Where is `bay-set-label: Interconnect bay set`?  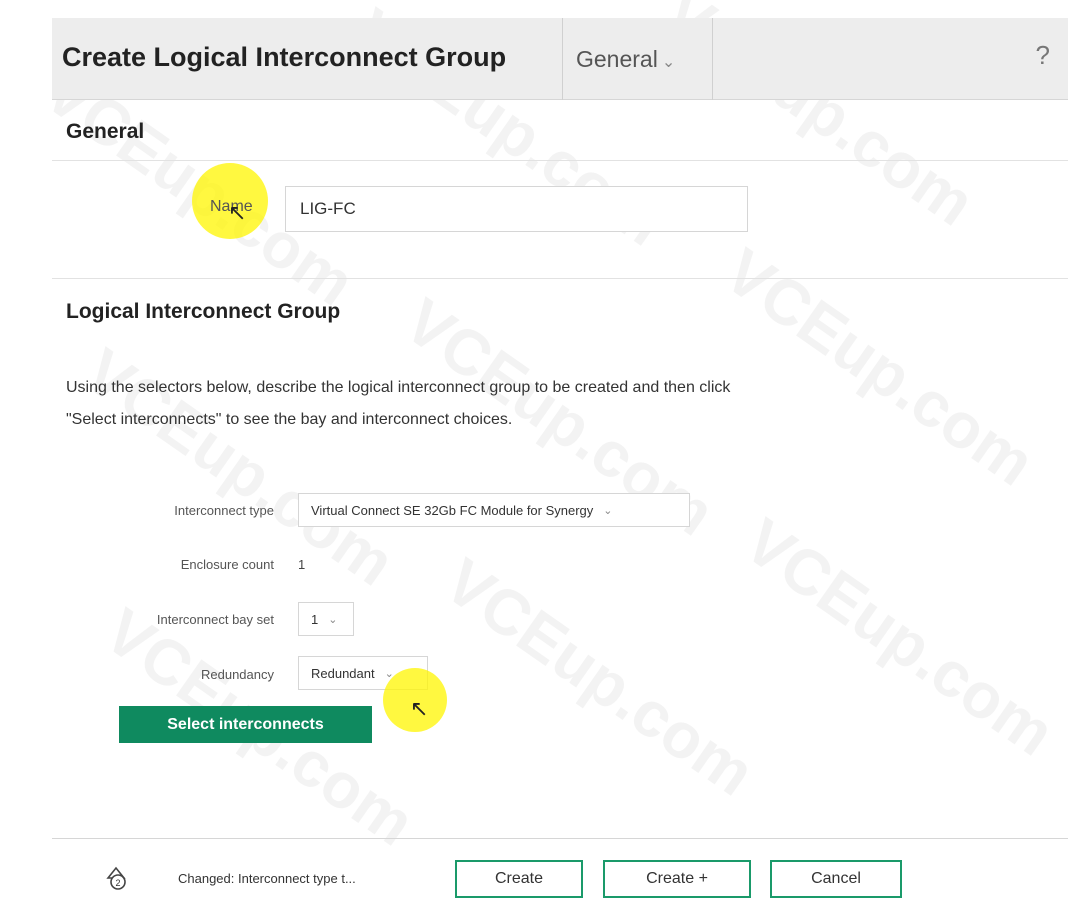
bay-set-label: Interconnect bay set is located at coordinates (215, 619).